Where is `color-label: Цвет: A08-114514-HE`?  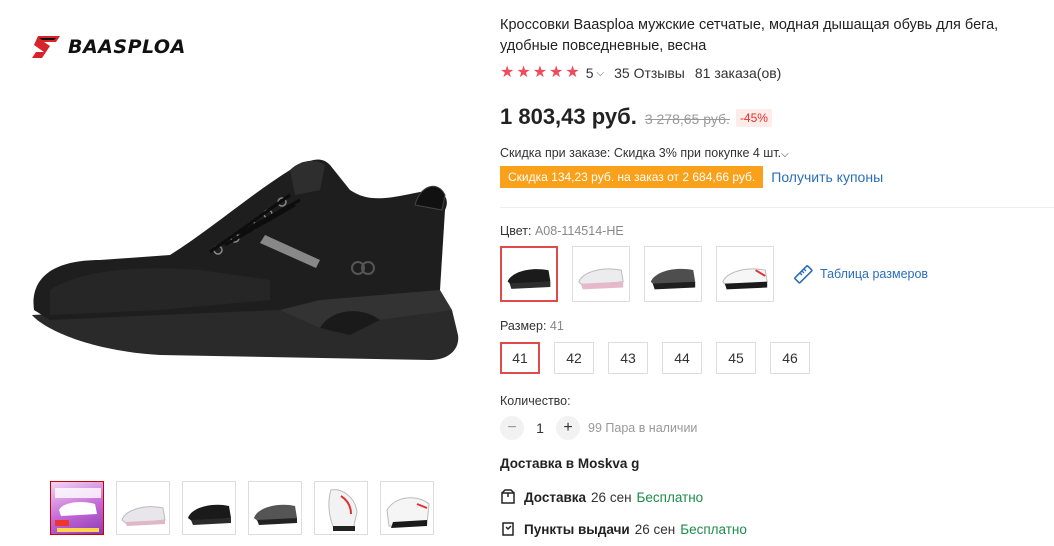 color-label: Цвет: A08-114514-HE is located at coordinates (562, 231).